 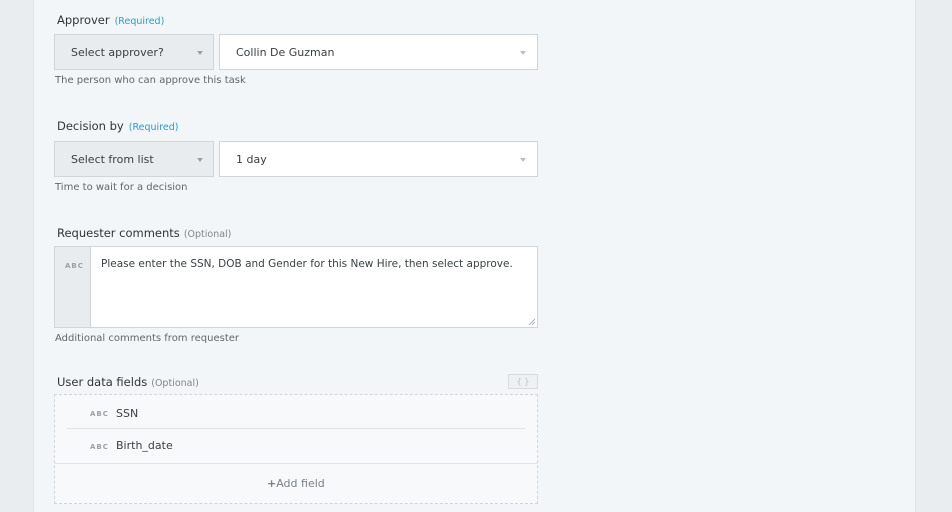 I want to click on decision-by-required-tag: (Required), so click(x=153, y=127).